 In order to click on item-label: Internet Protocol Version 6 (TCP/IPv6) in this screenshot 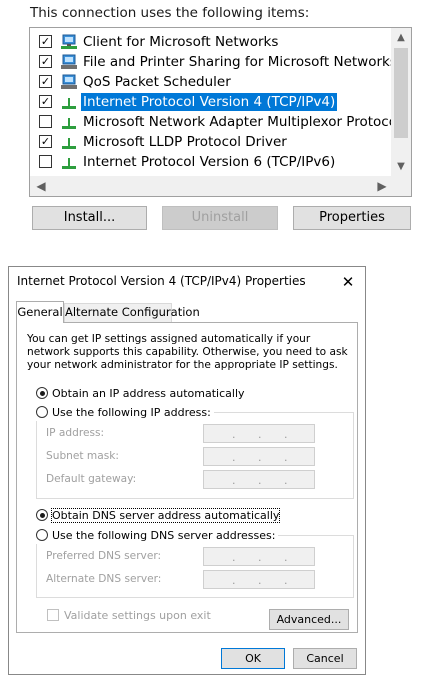, I will do `click(209, 162)`.